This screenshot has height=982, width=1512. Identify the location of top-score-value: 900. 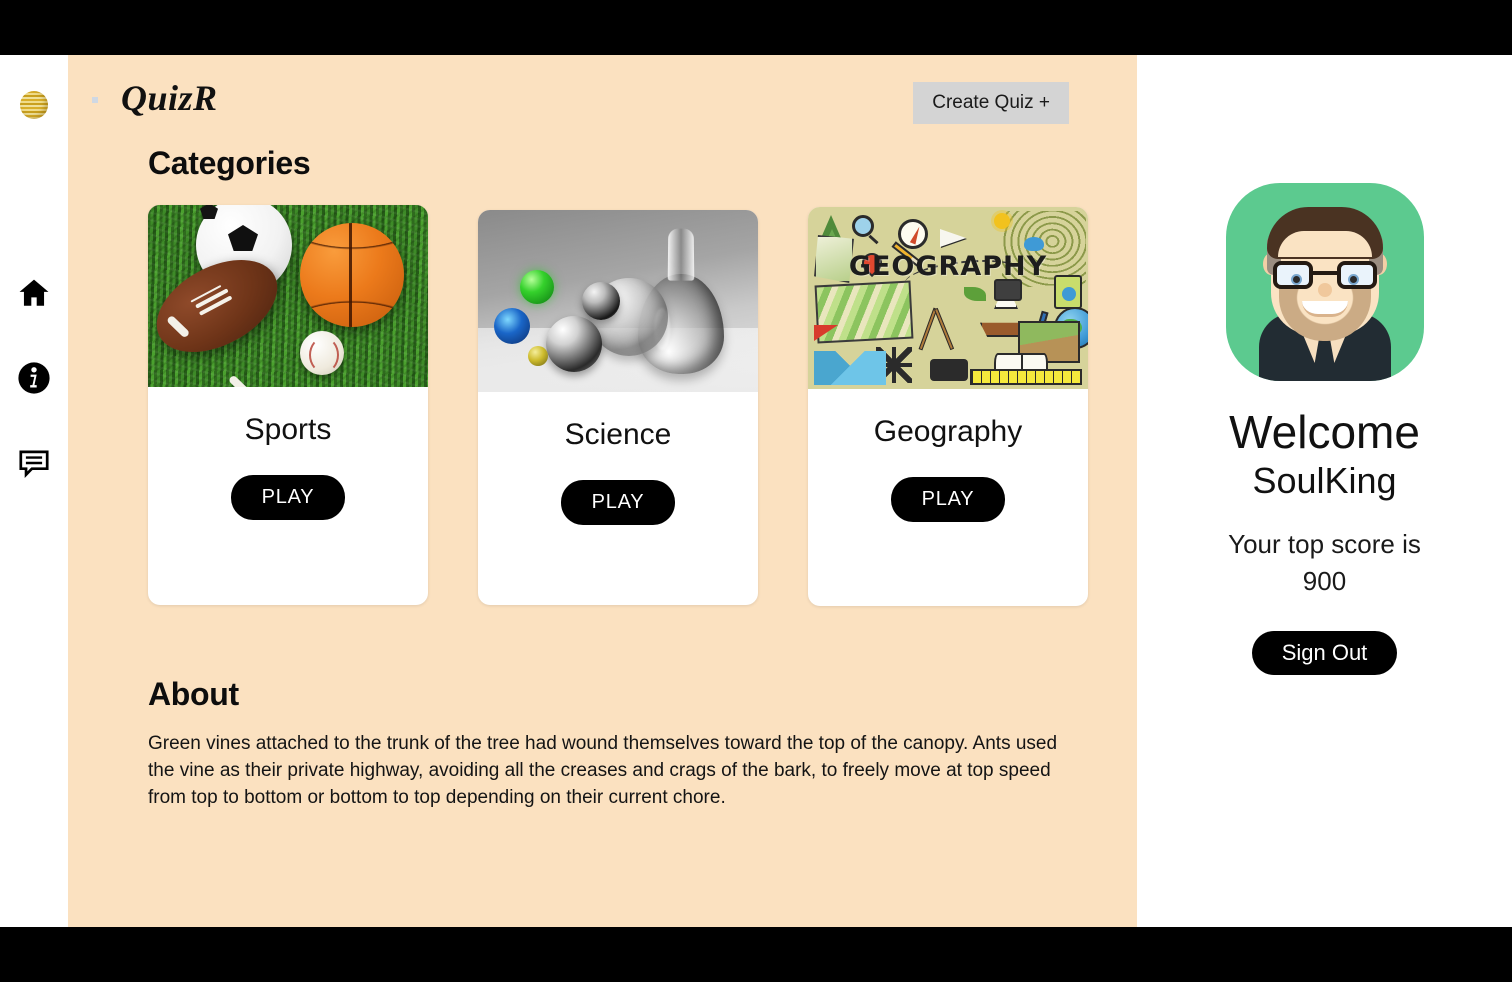
(1324, 581).